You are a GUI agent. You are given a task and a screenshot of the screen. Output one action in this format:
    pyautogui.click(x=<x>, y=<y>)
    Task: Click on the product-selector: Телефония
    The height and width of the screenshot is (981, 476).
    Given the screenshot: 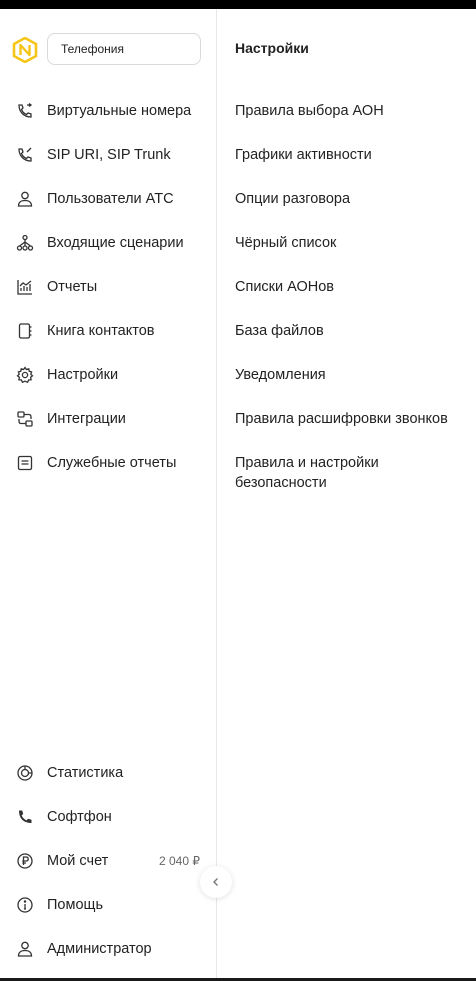 What is the action you would take?
    pyautogui.click(x=124, y=49)
    